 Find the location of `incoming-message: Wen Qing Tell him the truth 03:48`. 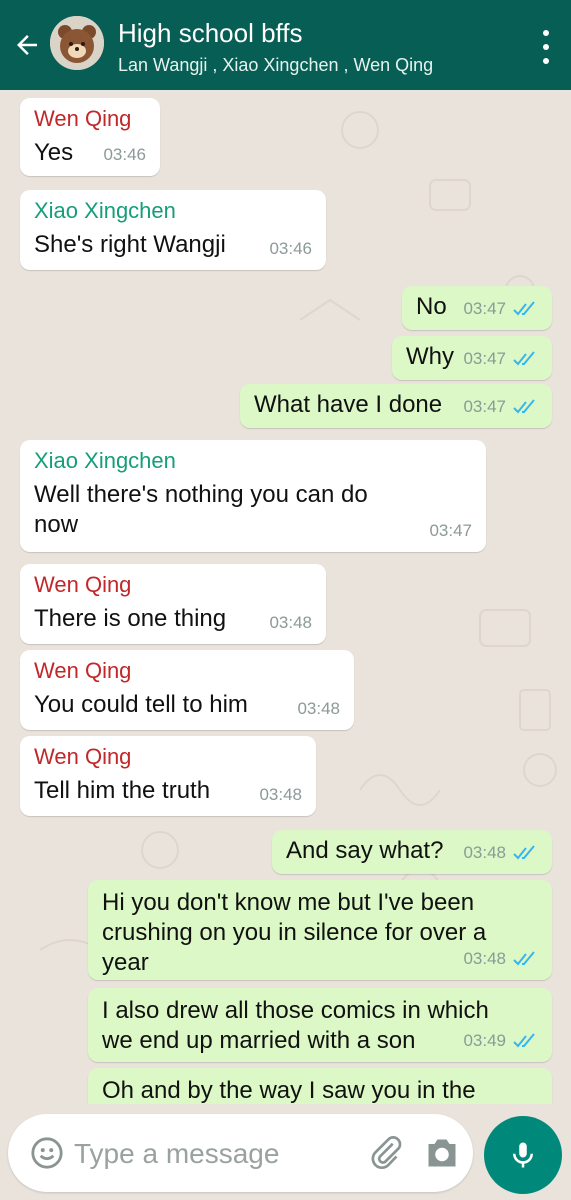

incoming-message: Wen Qing Tell him the truth 03:48 is located at coordinates (168, 776).